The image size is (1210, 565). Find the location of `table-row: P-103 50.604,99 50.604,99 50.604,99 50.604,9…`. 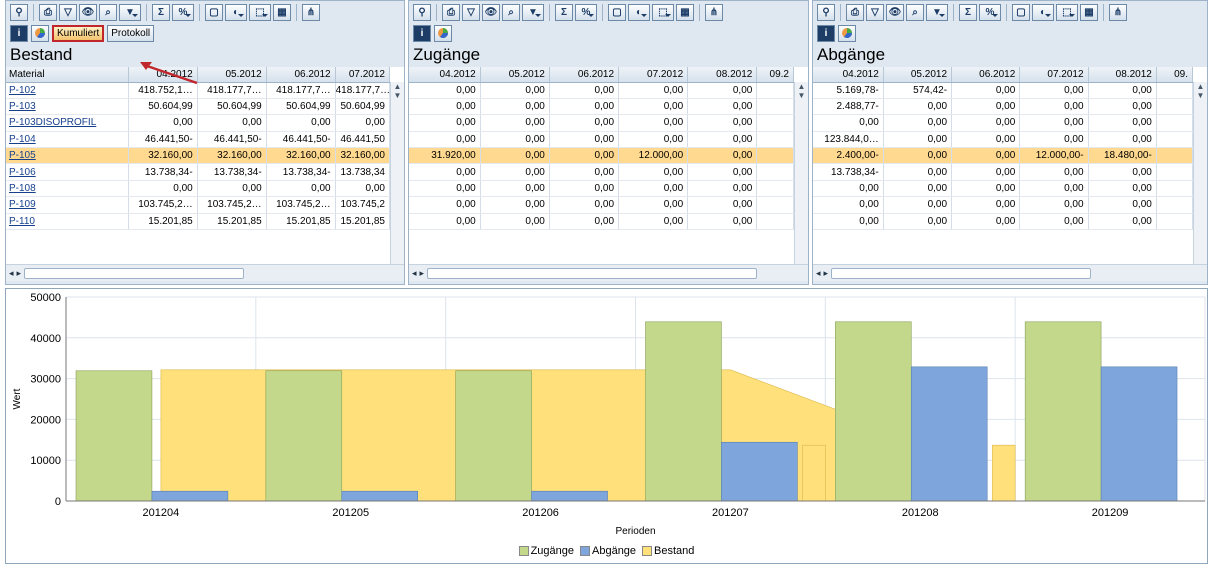

table-row: P-103 50.604,99 50.604,99 50.604,99 50.604,9… is located at coordinates (198, 107).